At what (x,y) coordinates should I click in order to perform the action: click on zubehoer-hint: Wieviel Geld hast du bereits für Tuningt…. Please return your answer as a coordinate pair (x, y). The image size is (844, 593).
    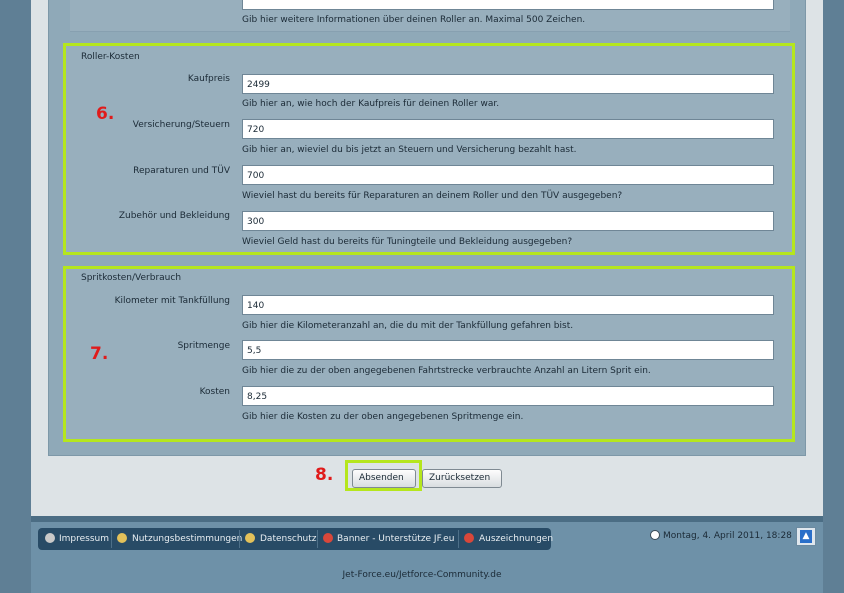
    Looking at the image, I should click on (407, 242).